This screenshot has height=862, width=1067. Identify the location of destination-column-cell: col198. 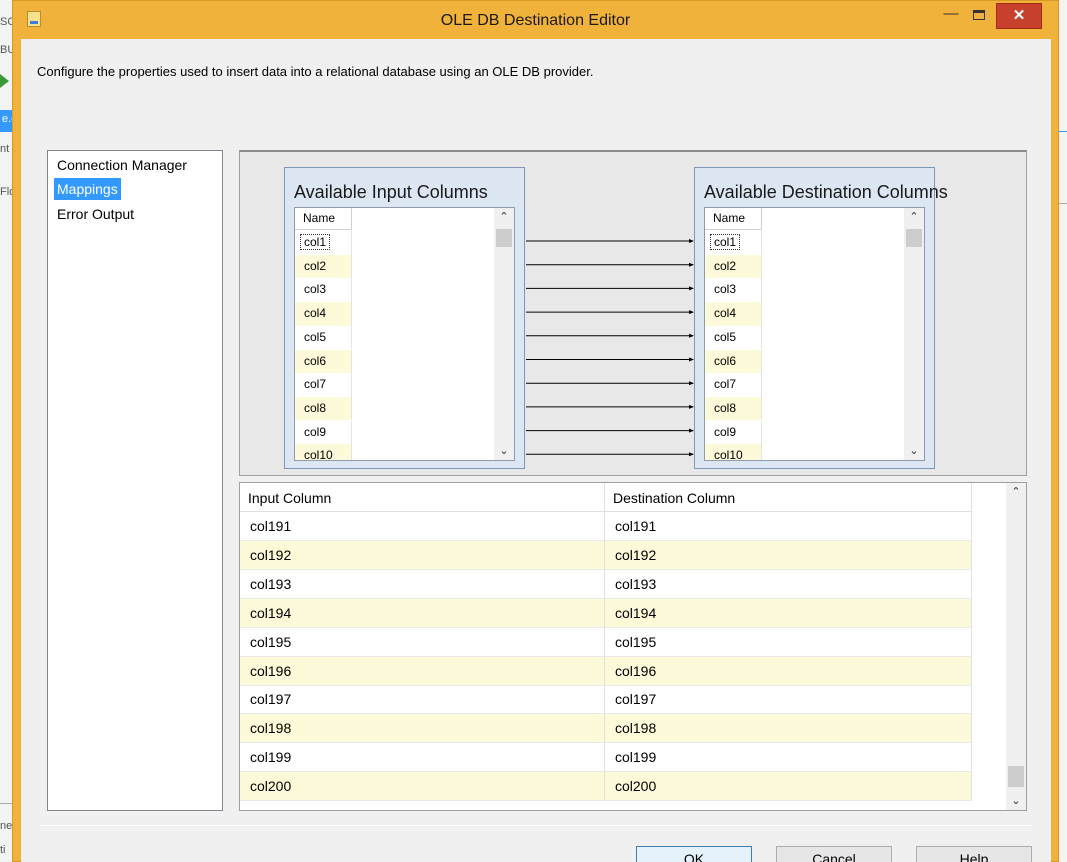
(788, 728).